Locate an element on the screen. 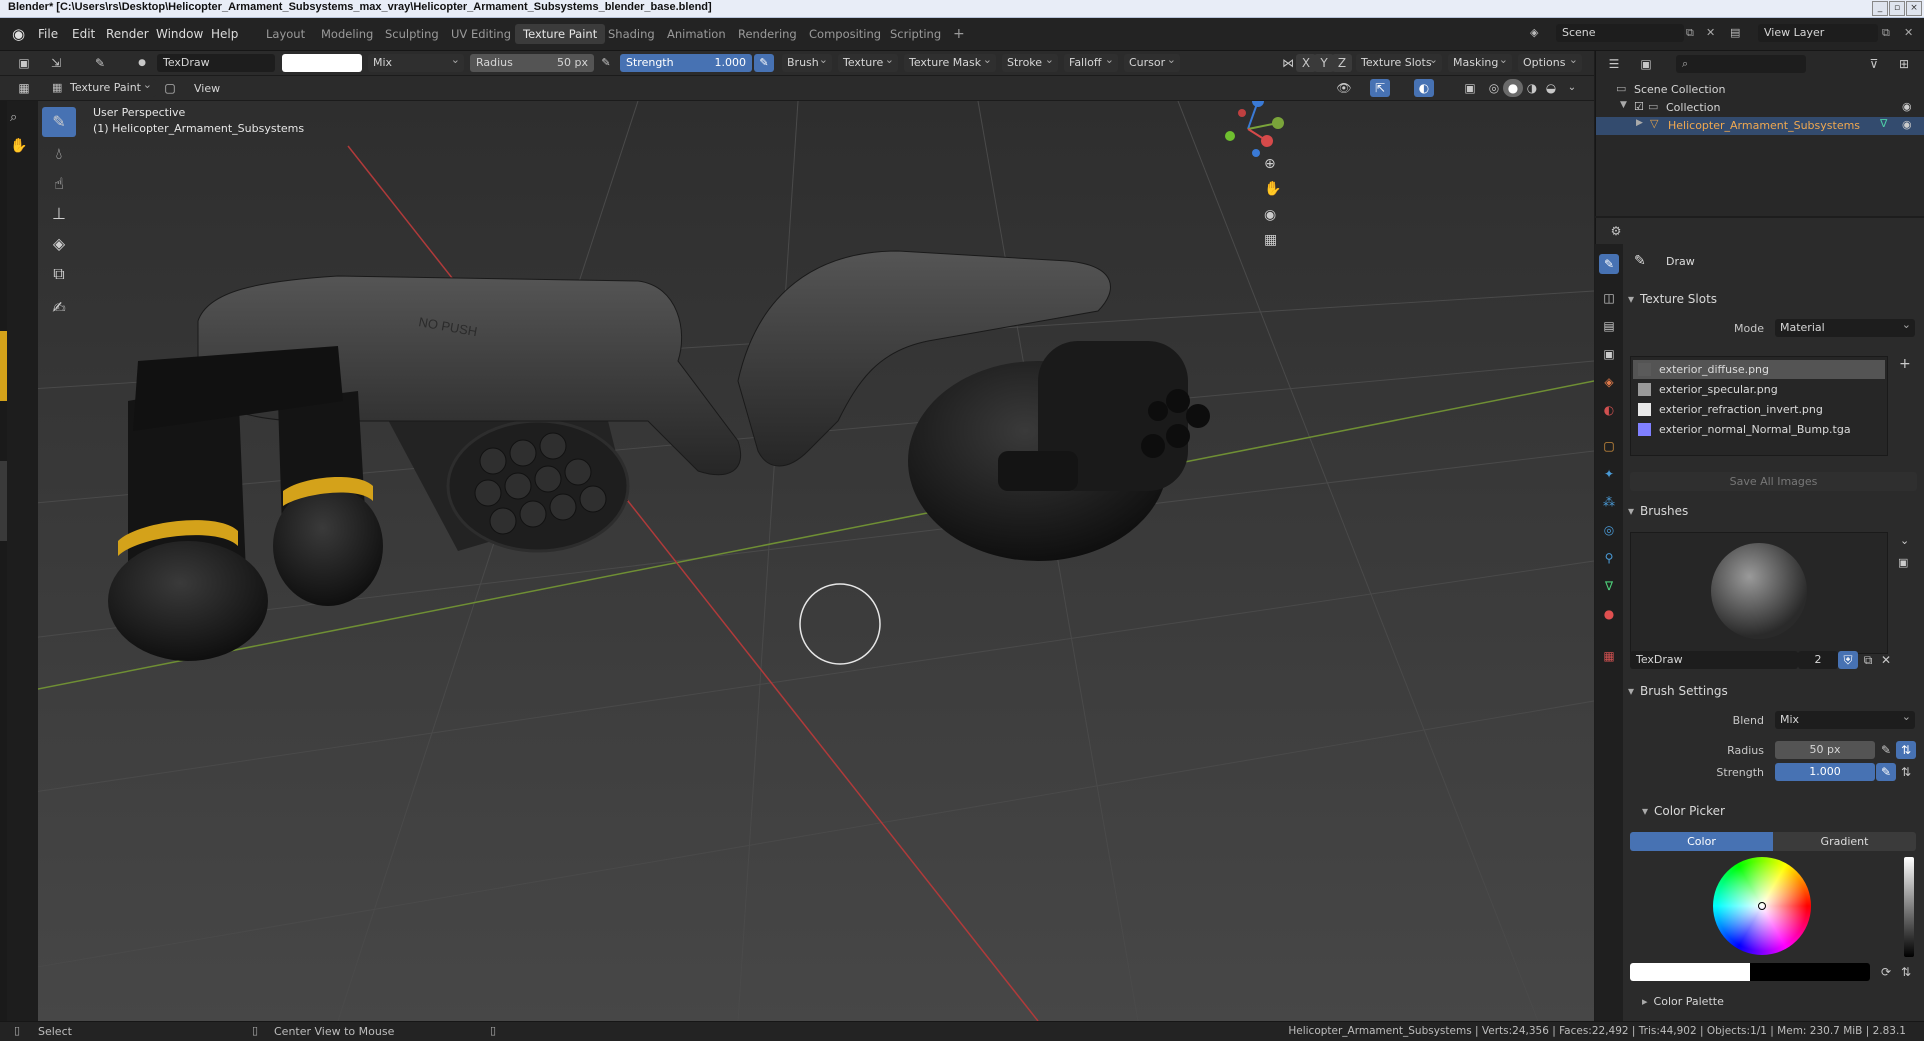  tab-texture-paint: Texture Paint is located at coordinates (560, 34).